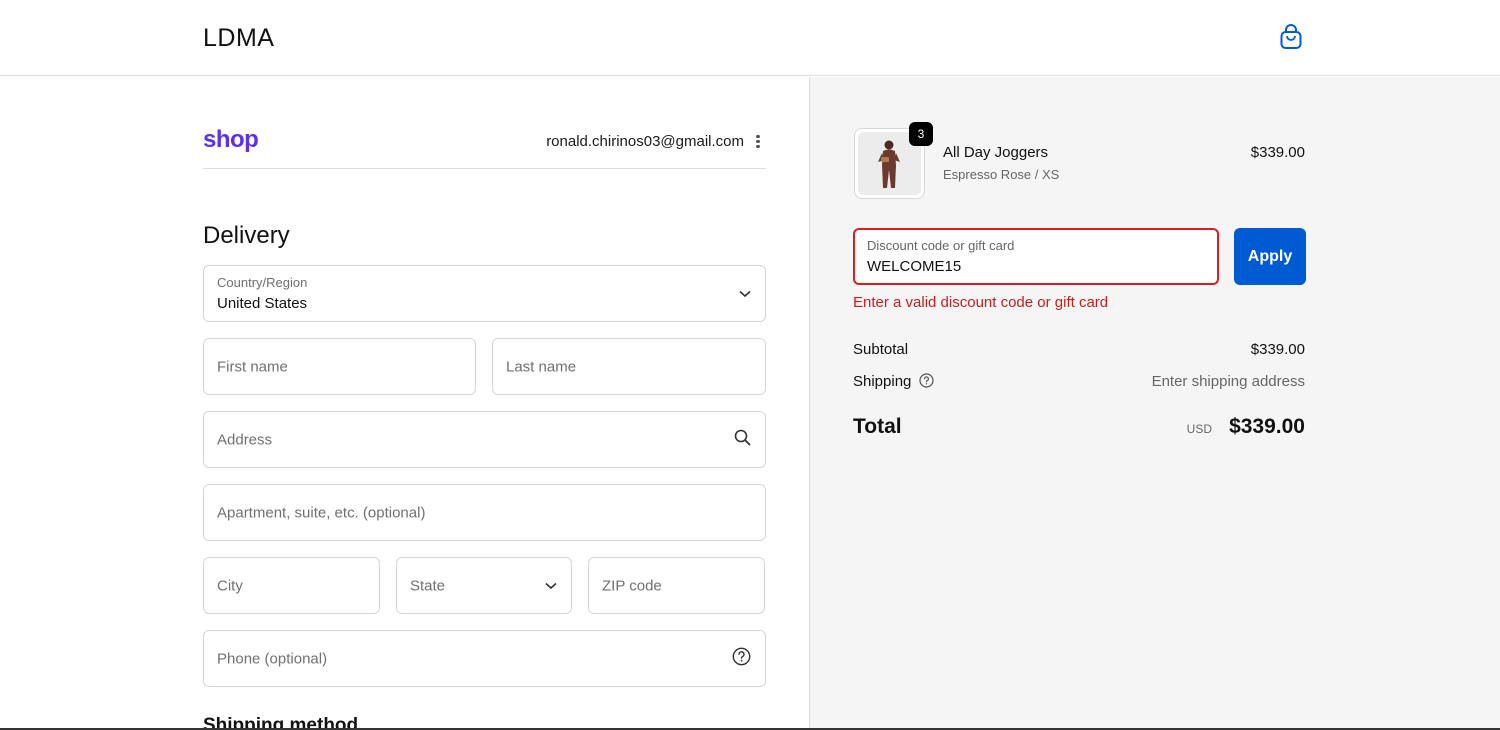 The image size is (1500, 730). Describe the element at coordinates (881, 349) in the screenshot. I see `subtotal-label: Subtotal` at that location.